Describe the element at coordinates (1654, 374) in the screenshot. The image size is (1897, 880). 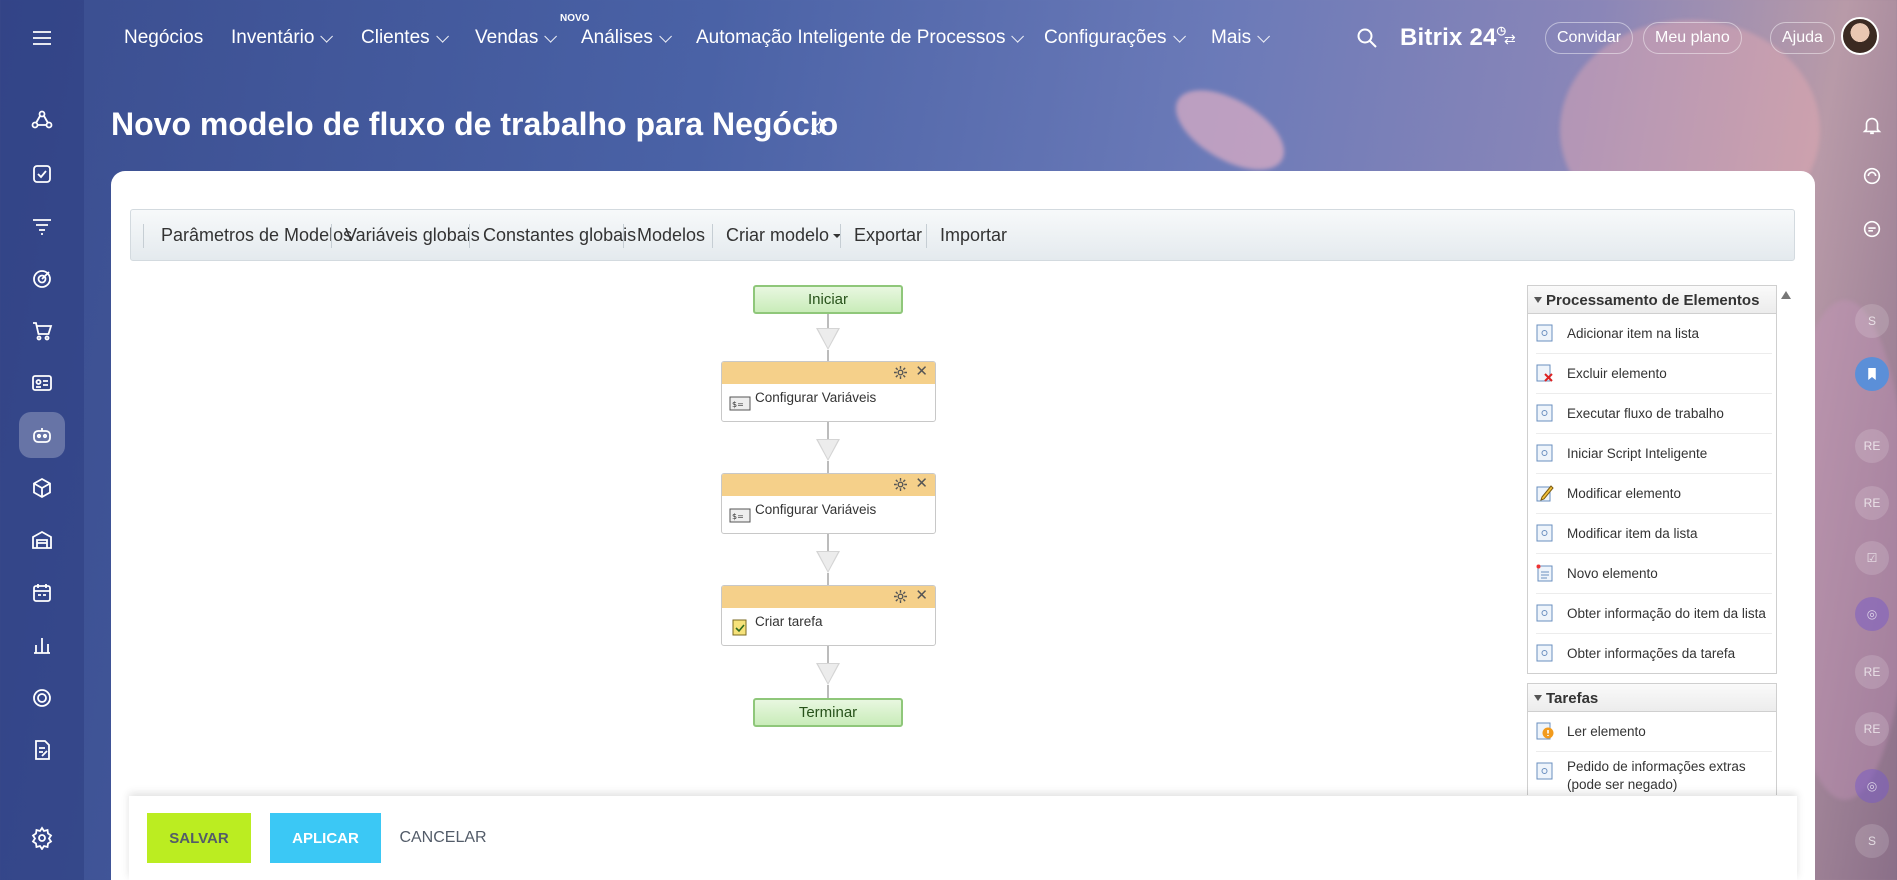
I see `list-item: Excluir elemento` at that location.